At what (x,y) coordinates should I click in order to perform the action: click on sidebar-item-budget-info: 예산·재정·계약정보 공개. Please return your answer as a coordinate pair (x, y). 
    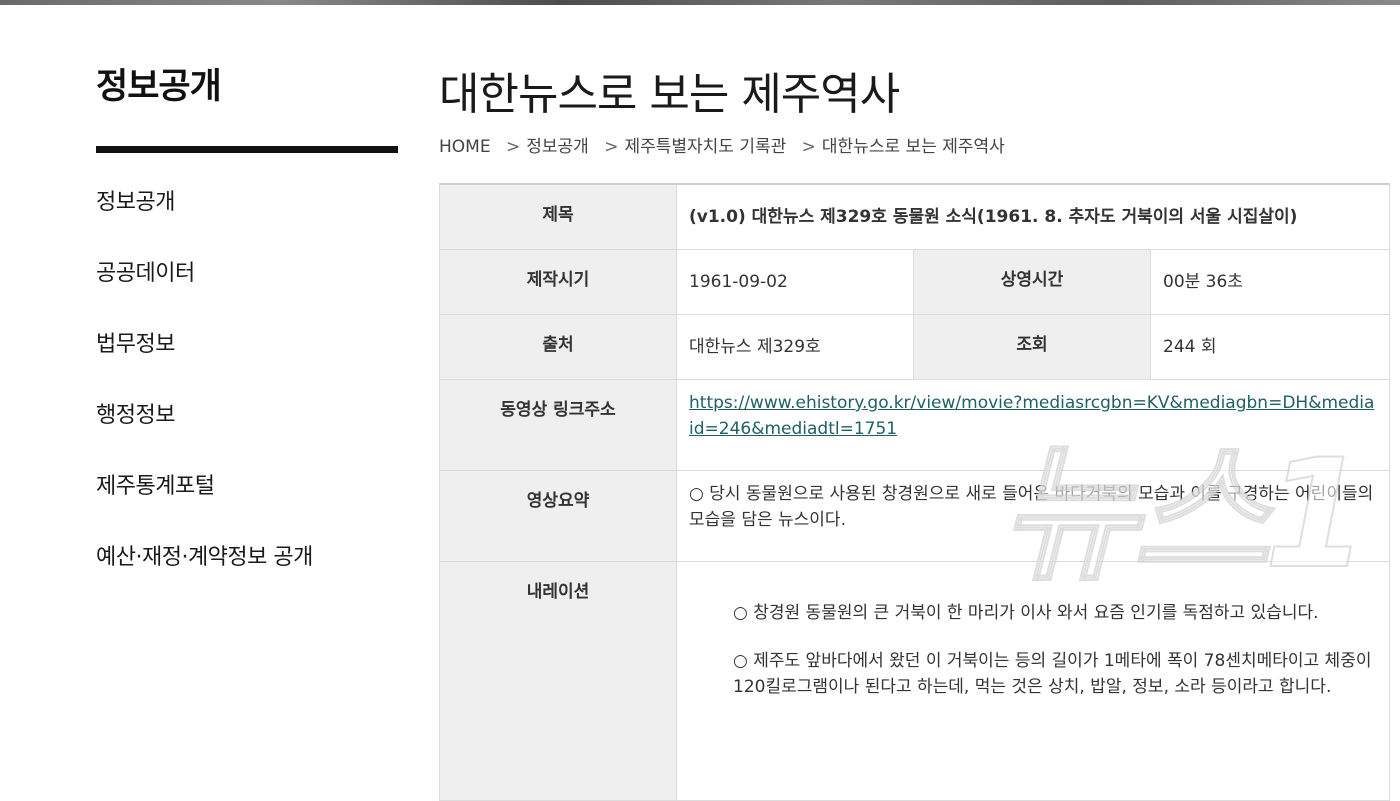
    Looking at the image, I should click on (204, 574).